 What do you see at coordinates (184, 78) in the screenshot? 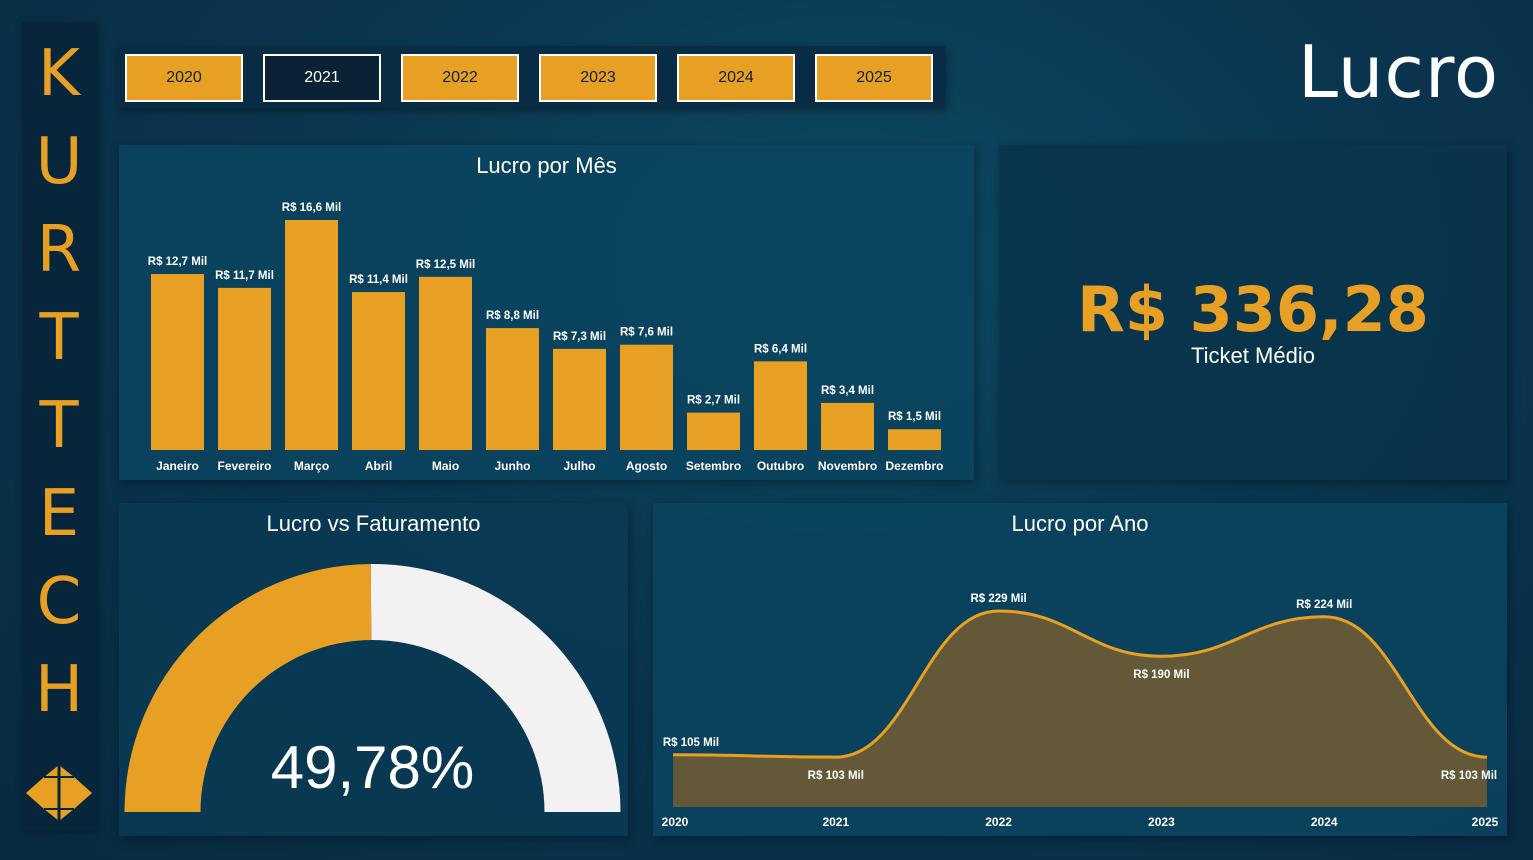
I see `year-button-2020: 2020` at bounding box center [184, 78].